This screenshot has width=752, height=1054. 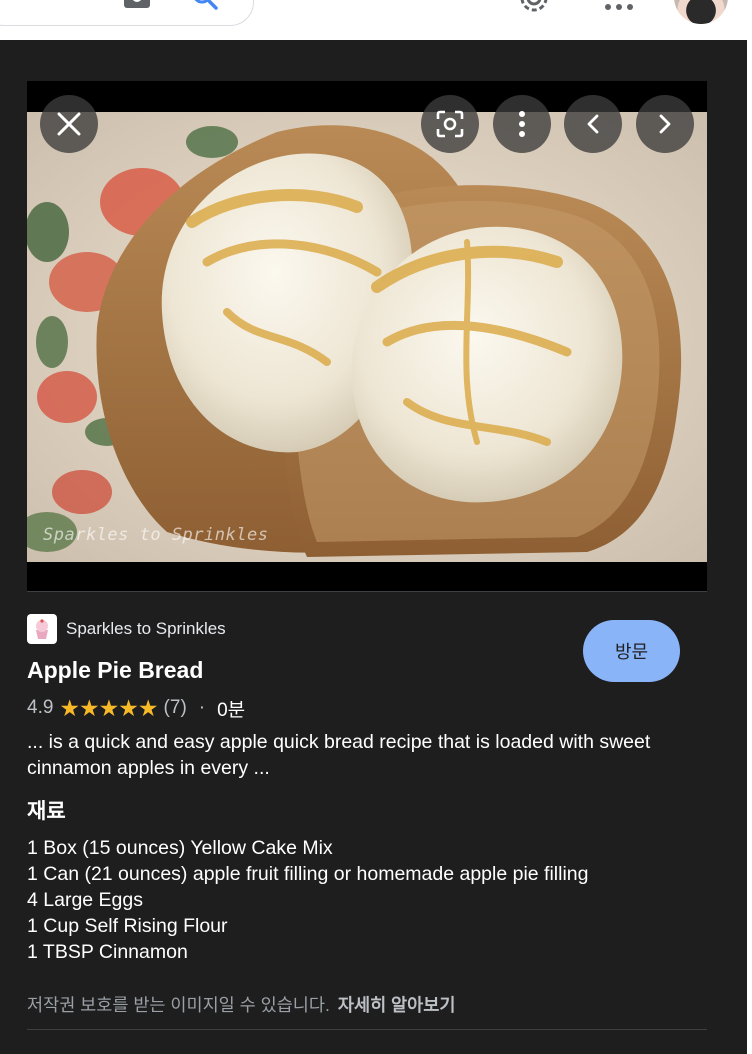 I want to click on chevron-right-icon, so click(x=665, y=124).